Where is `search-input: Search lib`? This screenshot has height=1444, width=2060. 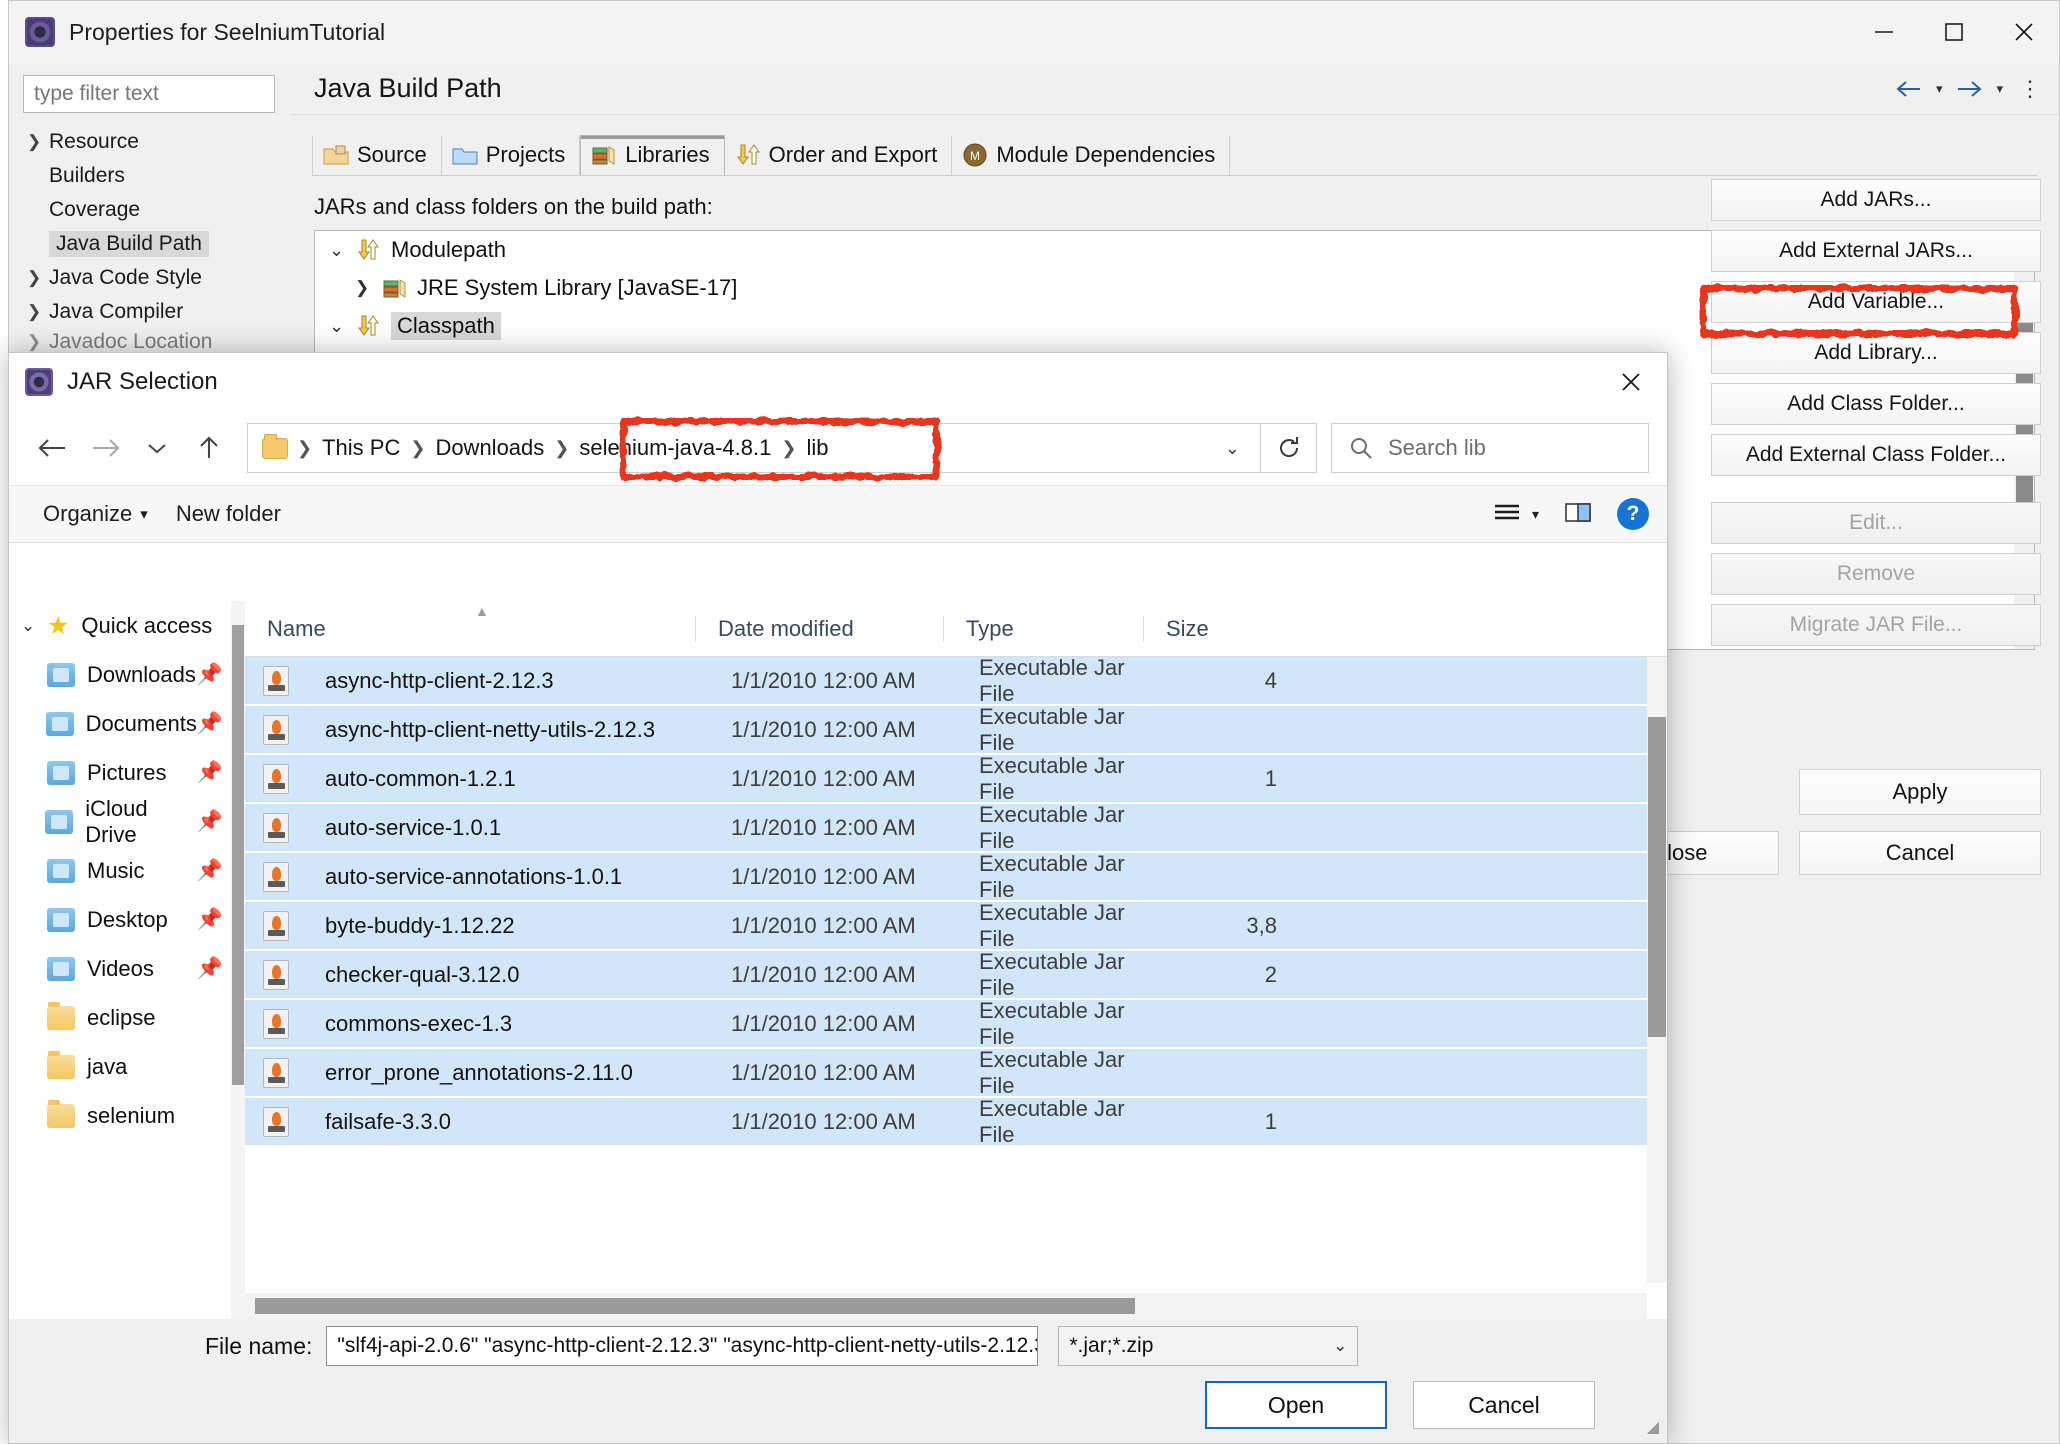
search-input: Search lib is located at coordinates (1490, 448).